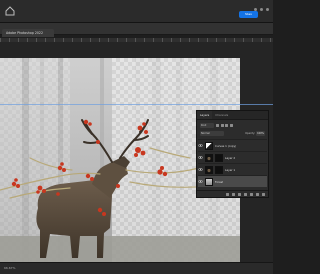  I want to click on new-layer-icon, so click(257, 194).